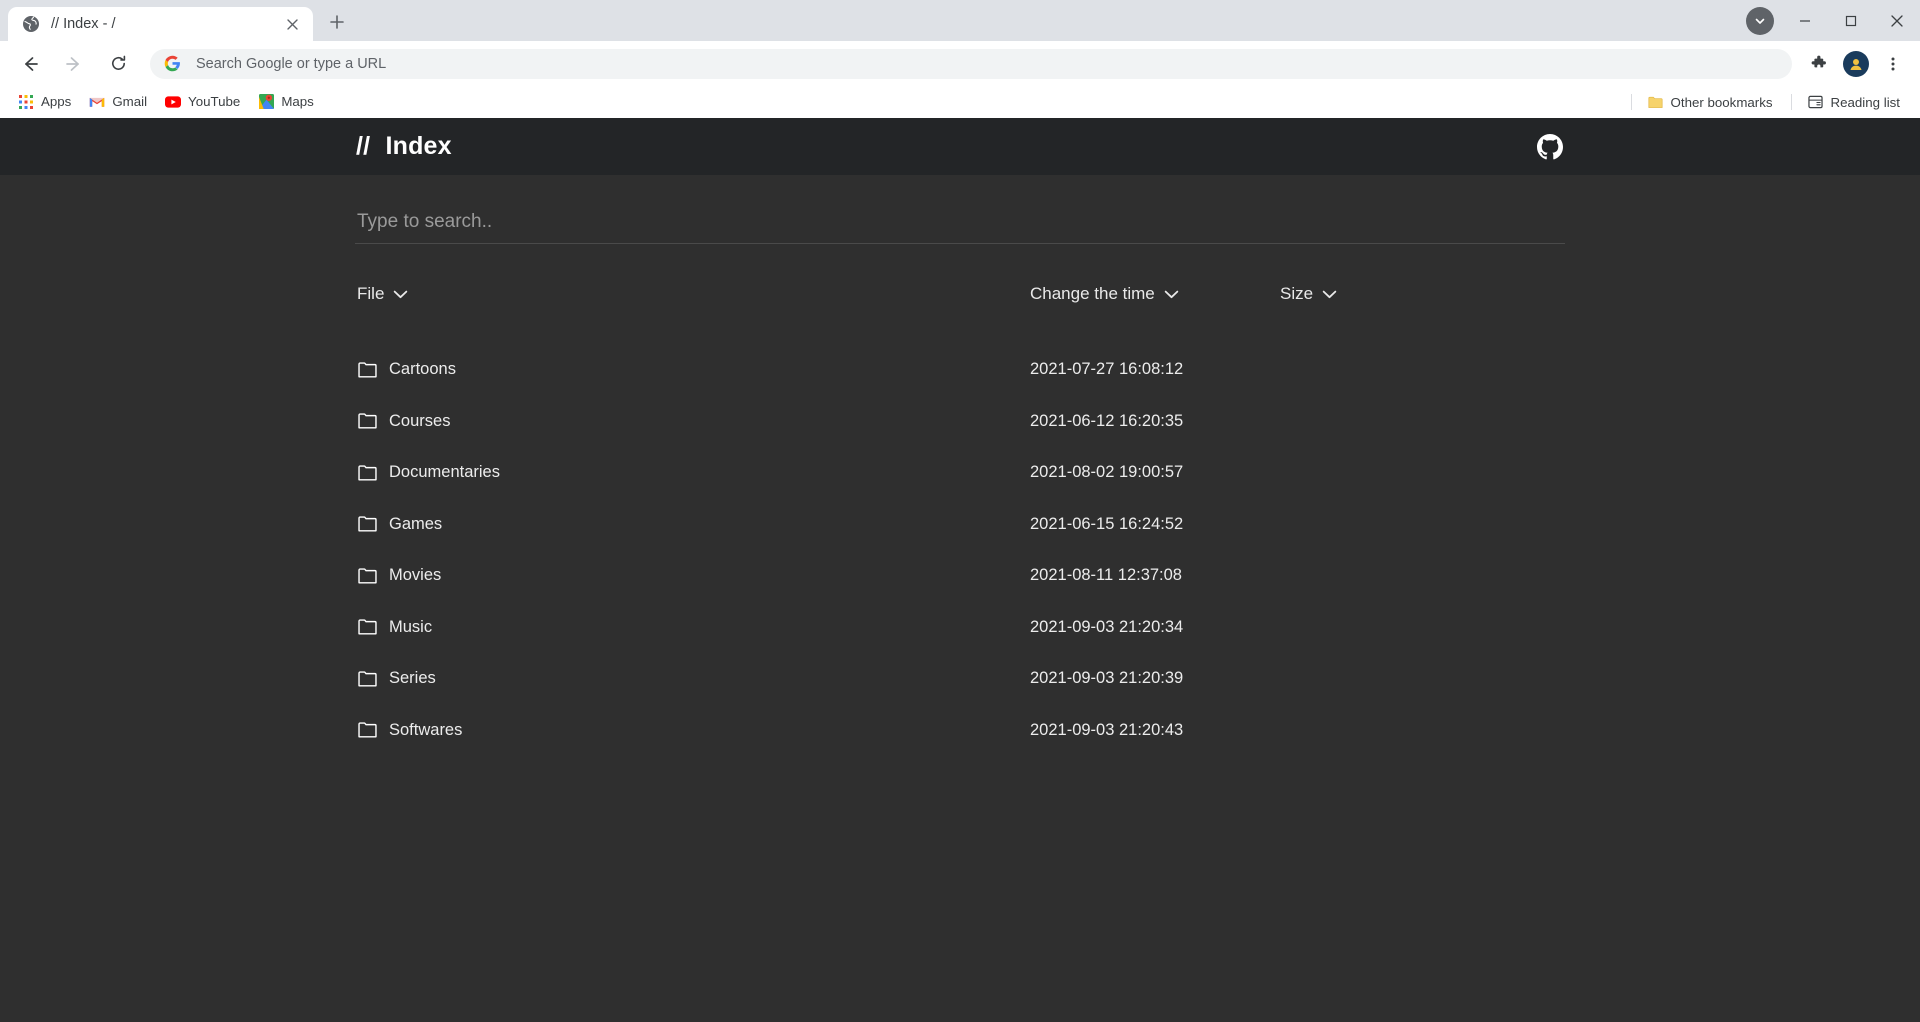 Image resolution: width=1920 pixels, height=1022 pixels. I want to click on other-bookmarks-button: Other bookmarks, so click(1710, 102).